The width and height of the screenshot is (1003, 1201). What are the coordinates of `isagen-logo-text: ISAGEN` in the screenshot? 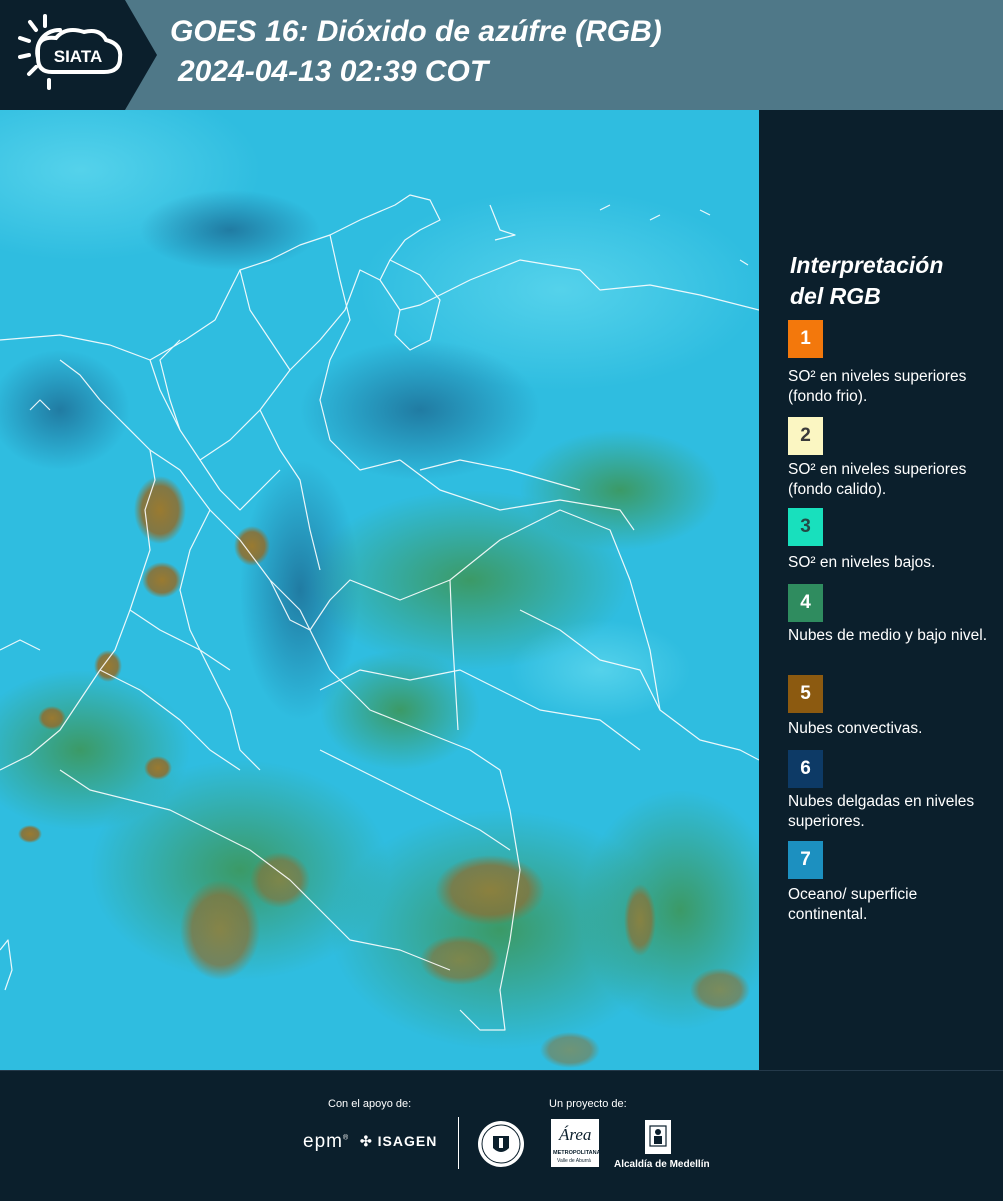 It's located at (407, 1141).